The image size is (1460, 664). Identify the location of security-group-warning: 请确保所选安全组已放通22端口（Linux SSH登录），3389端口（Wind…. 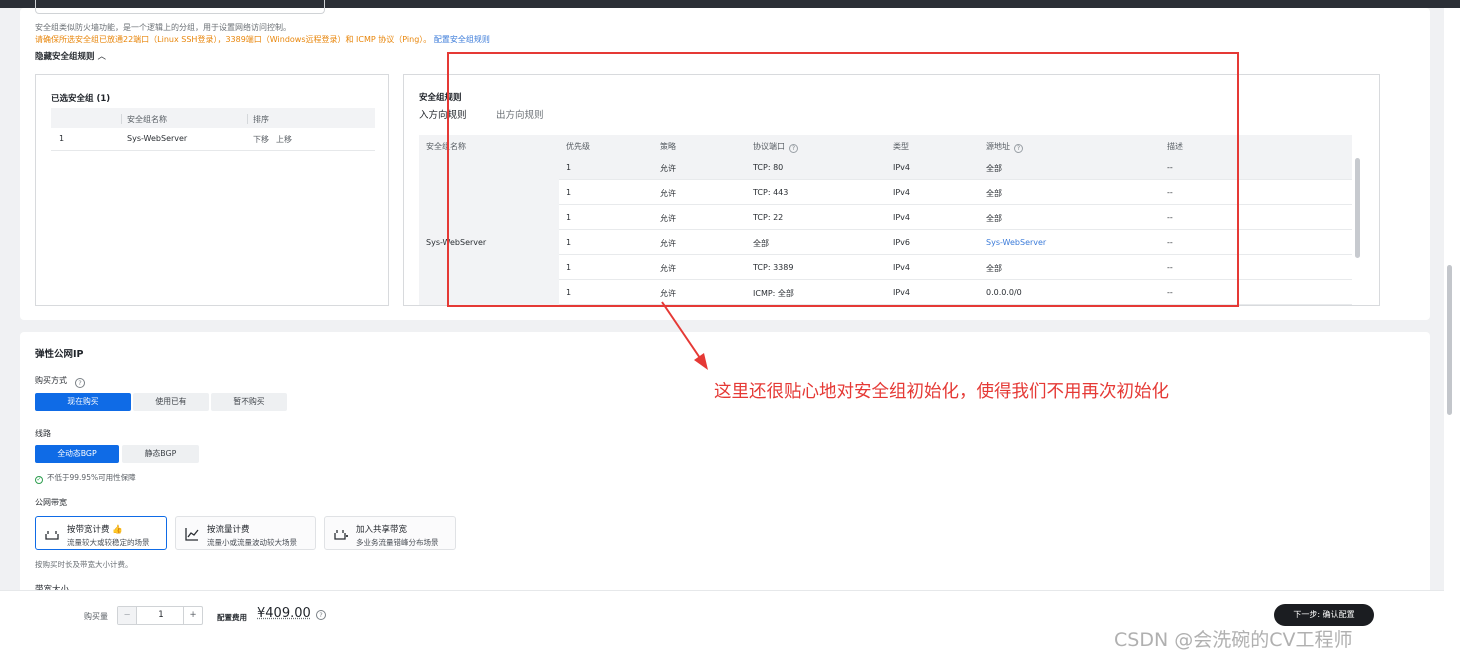
(262, 39).